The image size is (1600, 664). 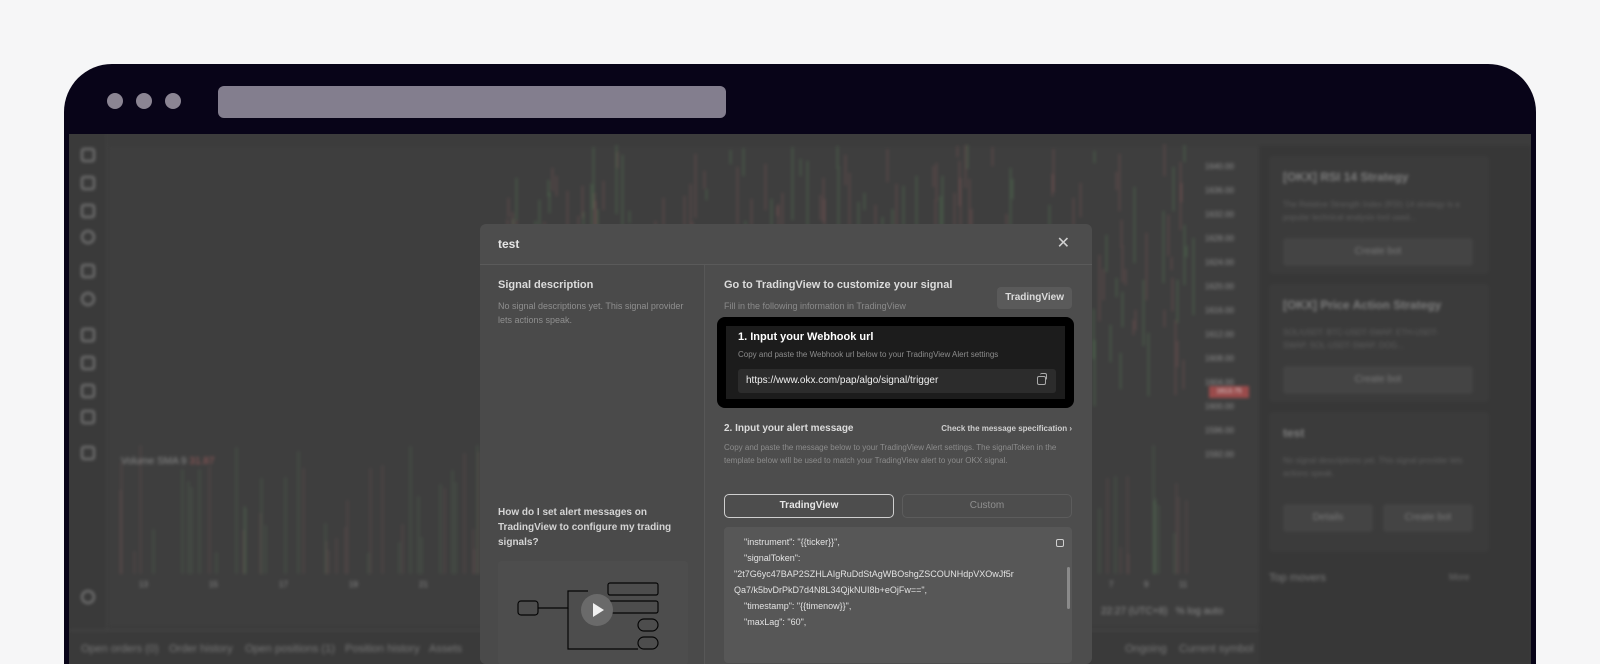 What do you see at coordinates (789, 428) in the screenshot?
I see `alert-message-title: 2. Input your alert message` at bounding box center [789, 428].